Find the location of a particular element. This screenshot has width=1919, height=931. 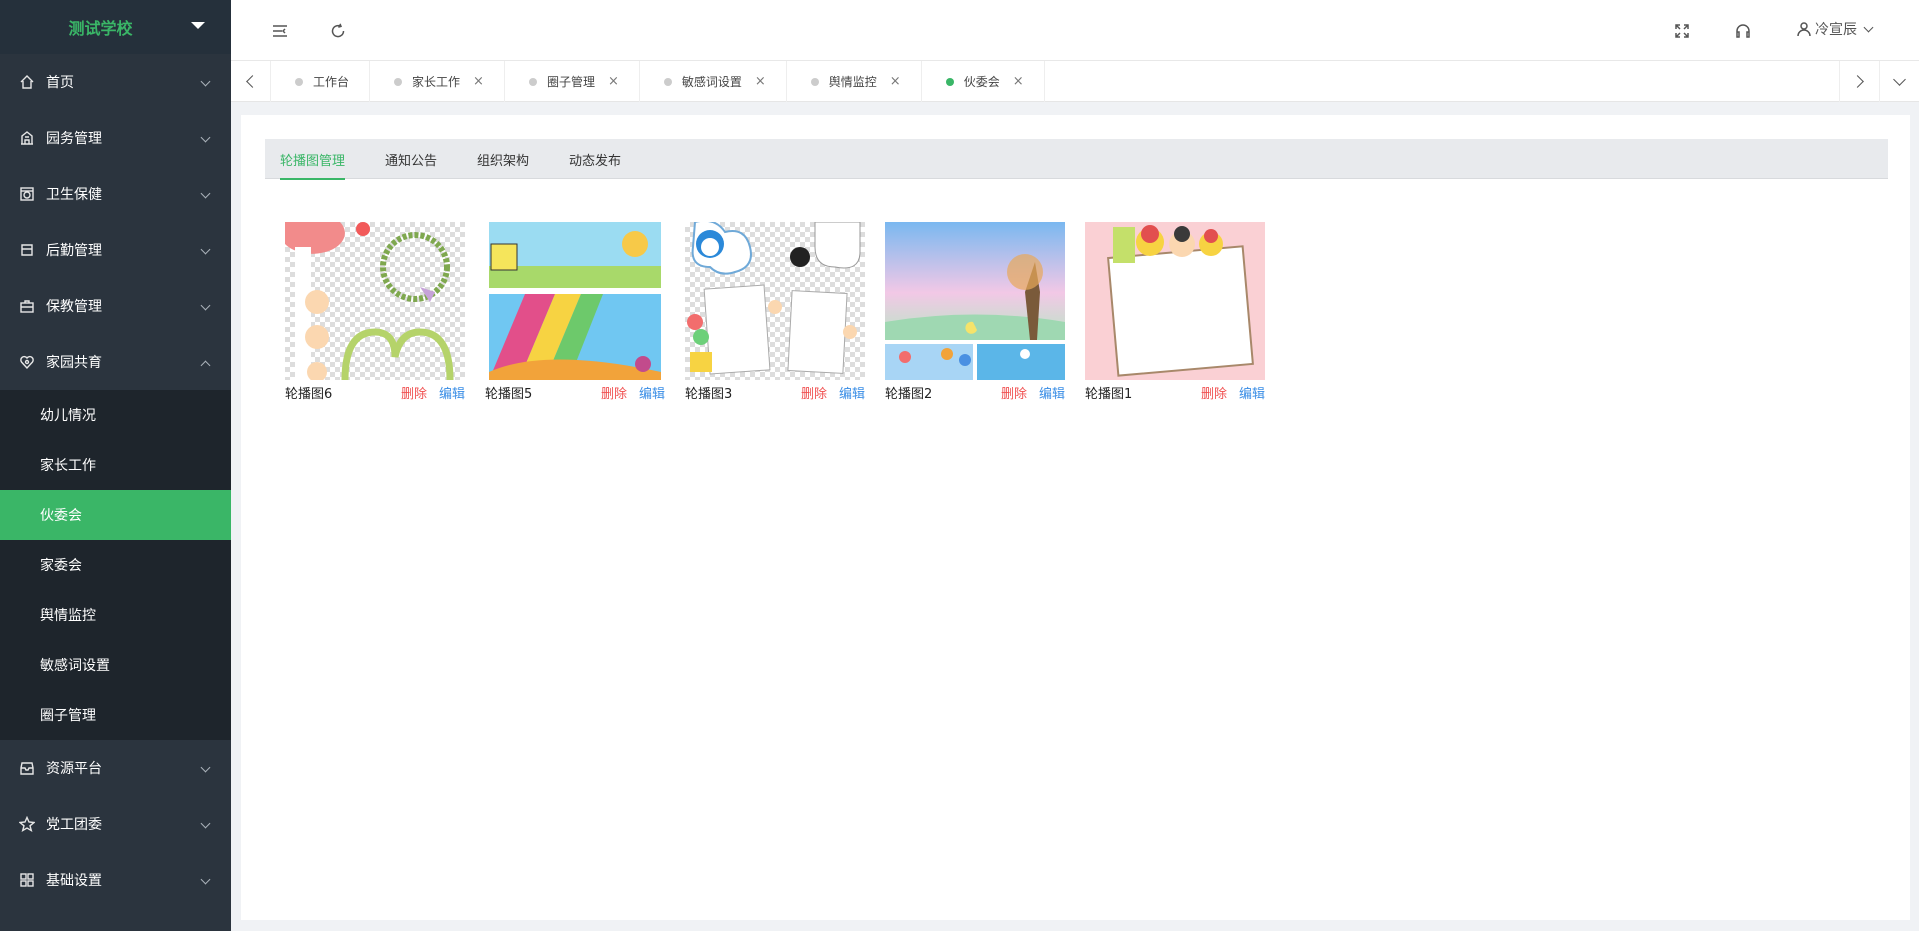

menu-item-logistics: 后勤管理 is located at coordinates (115, 250).